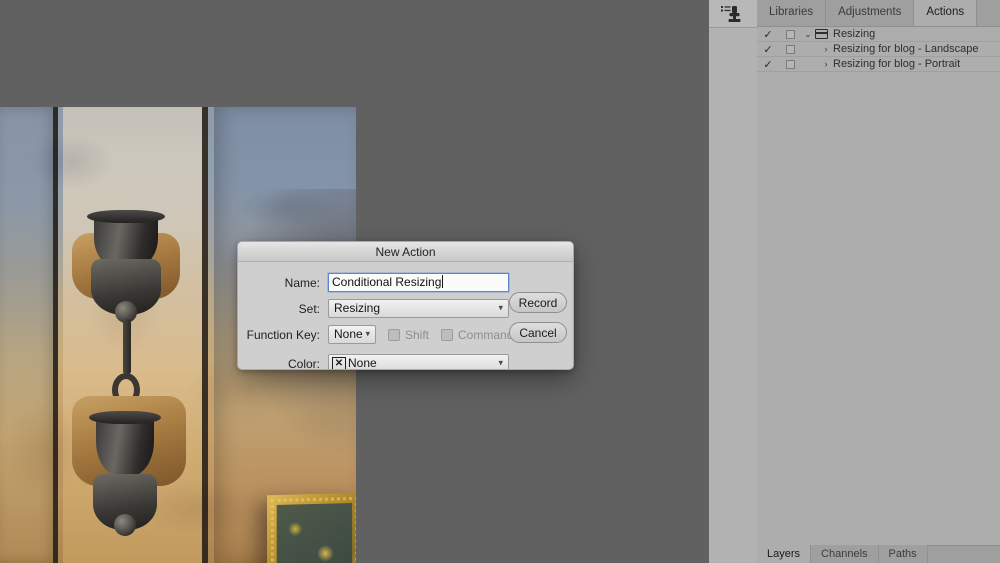 This screenshot has height=563, width=1000. I want to click on set-row: Set: Resizing ▾, so click(390, 308).